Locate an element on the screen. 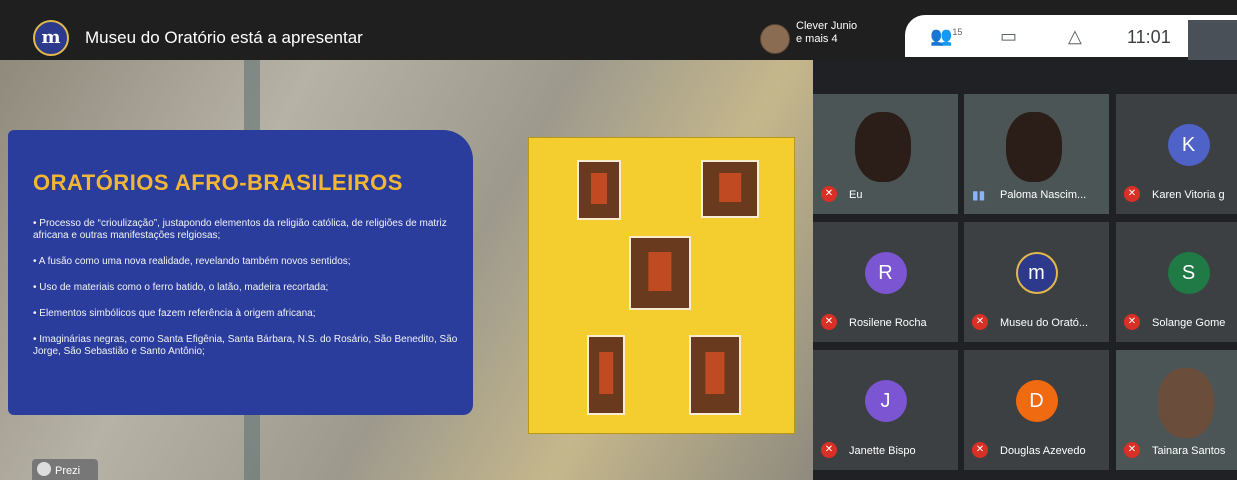  chat-icon: ▭ is located at coordinates (1008, 36).